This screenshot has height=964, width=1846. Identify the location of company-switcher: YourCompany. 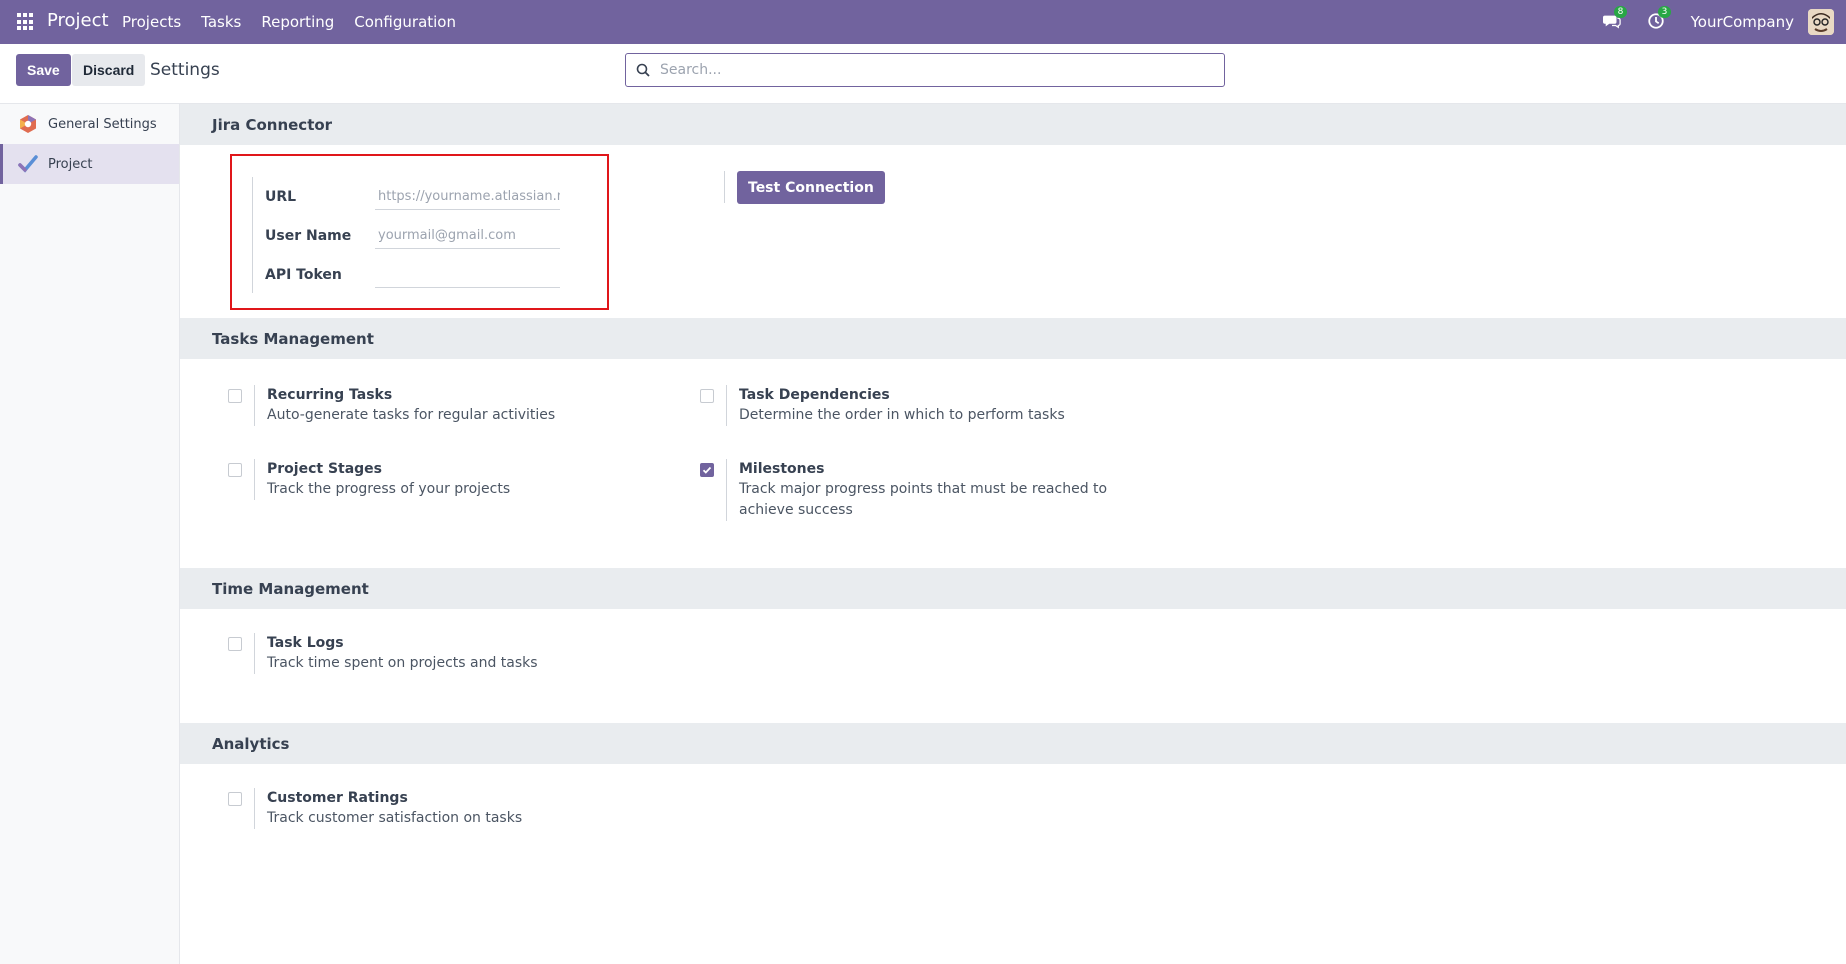
(1742, 22).